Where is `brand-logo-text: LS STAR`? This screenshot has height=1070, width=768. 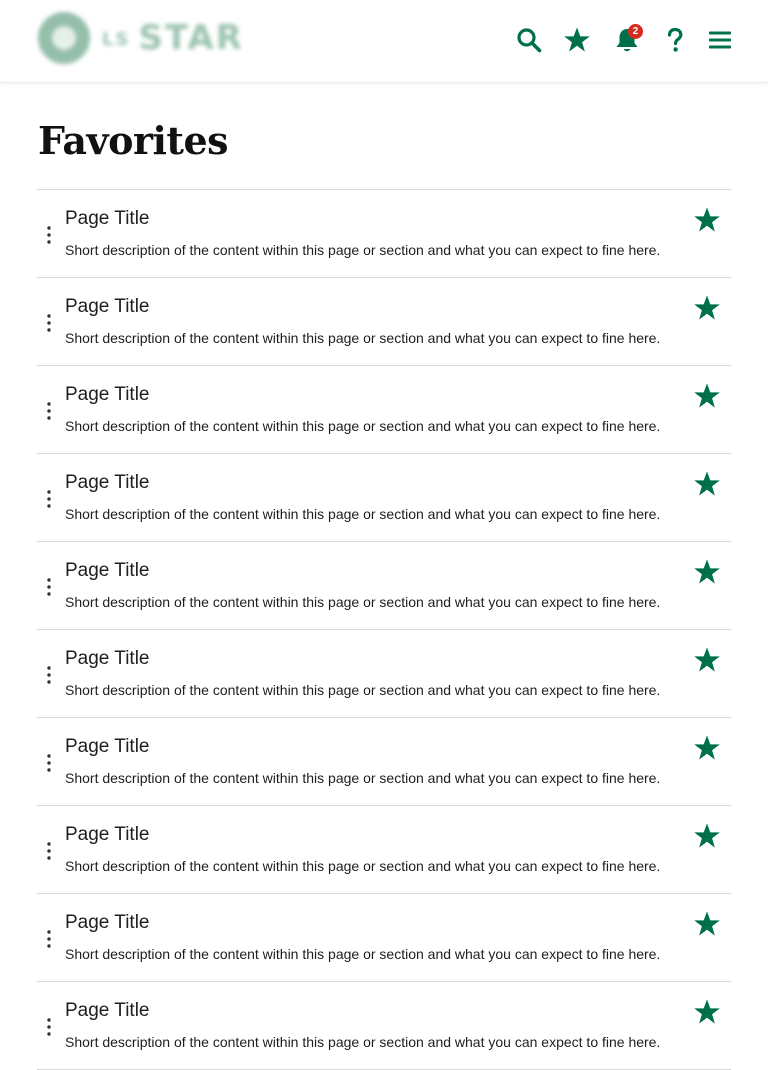 brand-logo-text: LS STAR is located at coordinates (173, 38).